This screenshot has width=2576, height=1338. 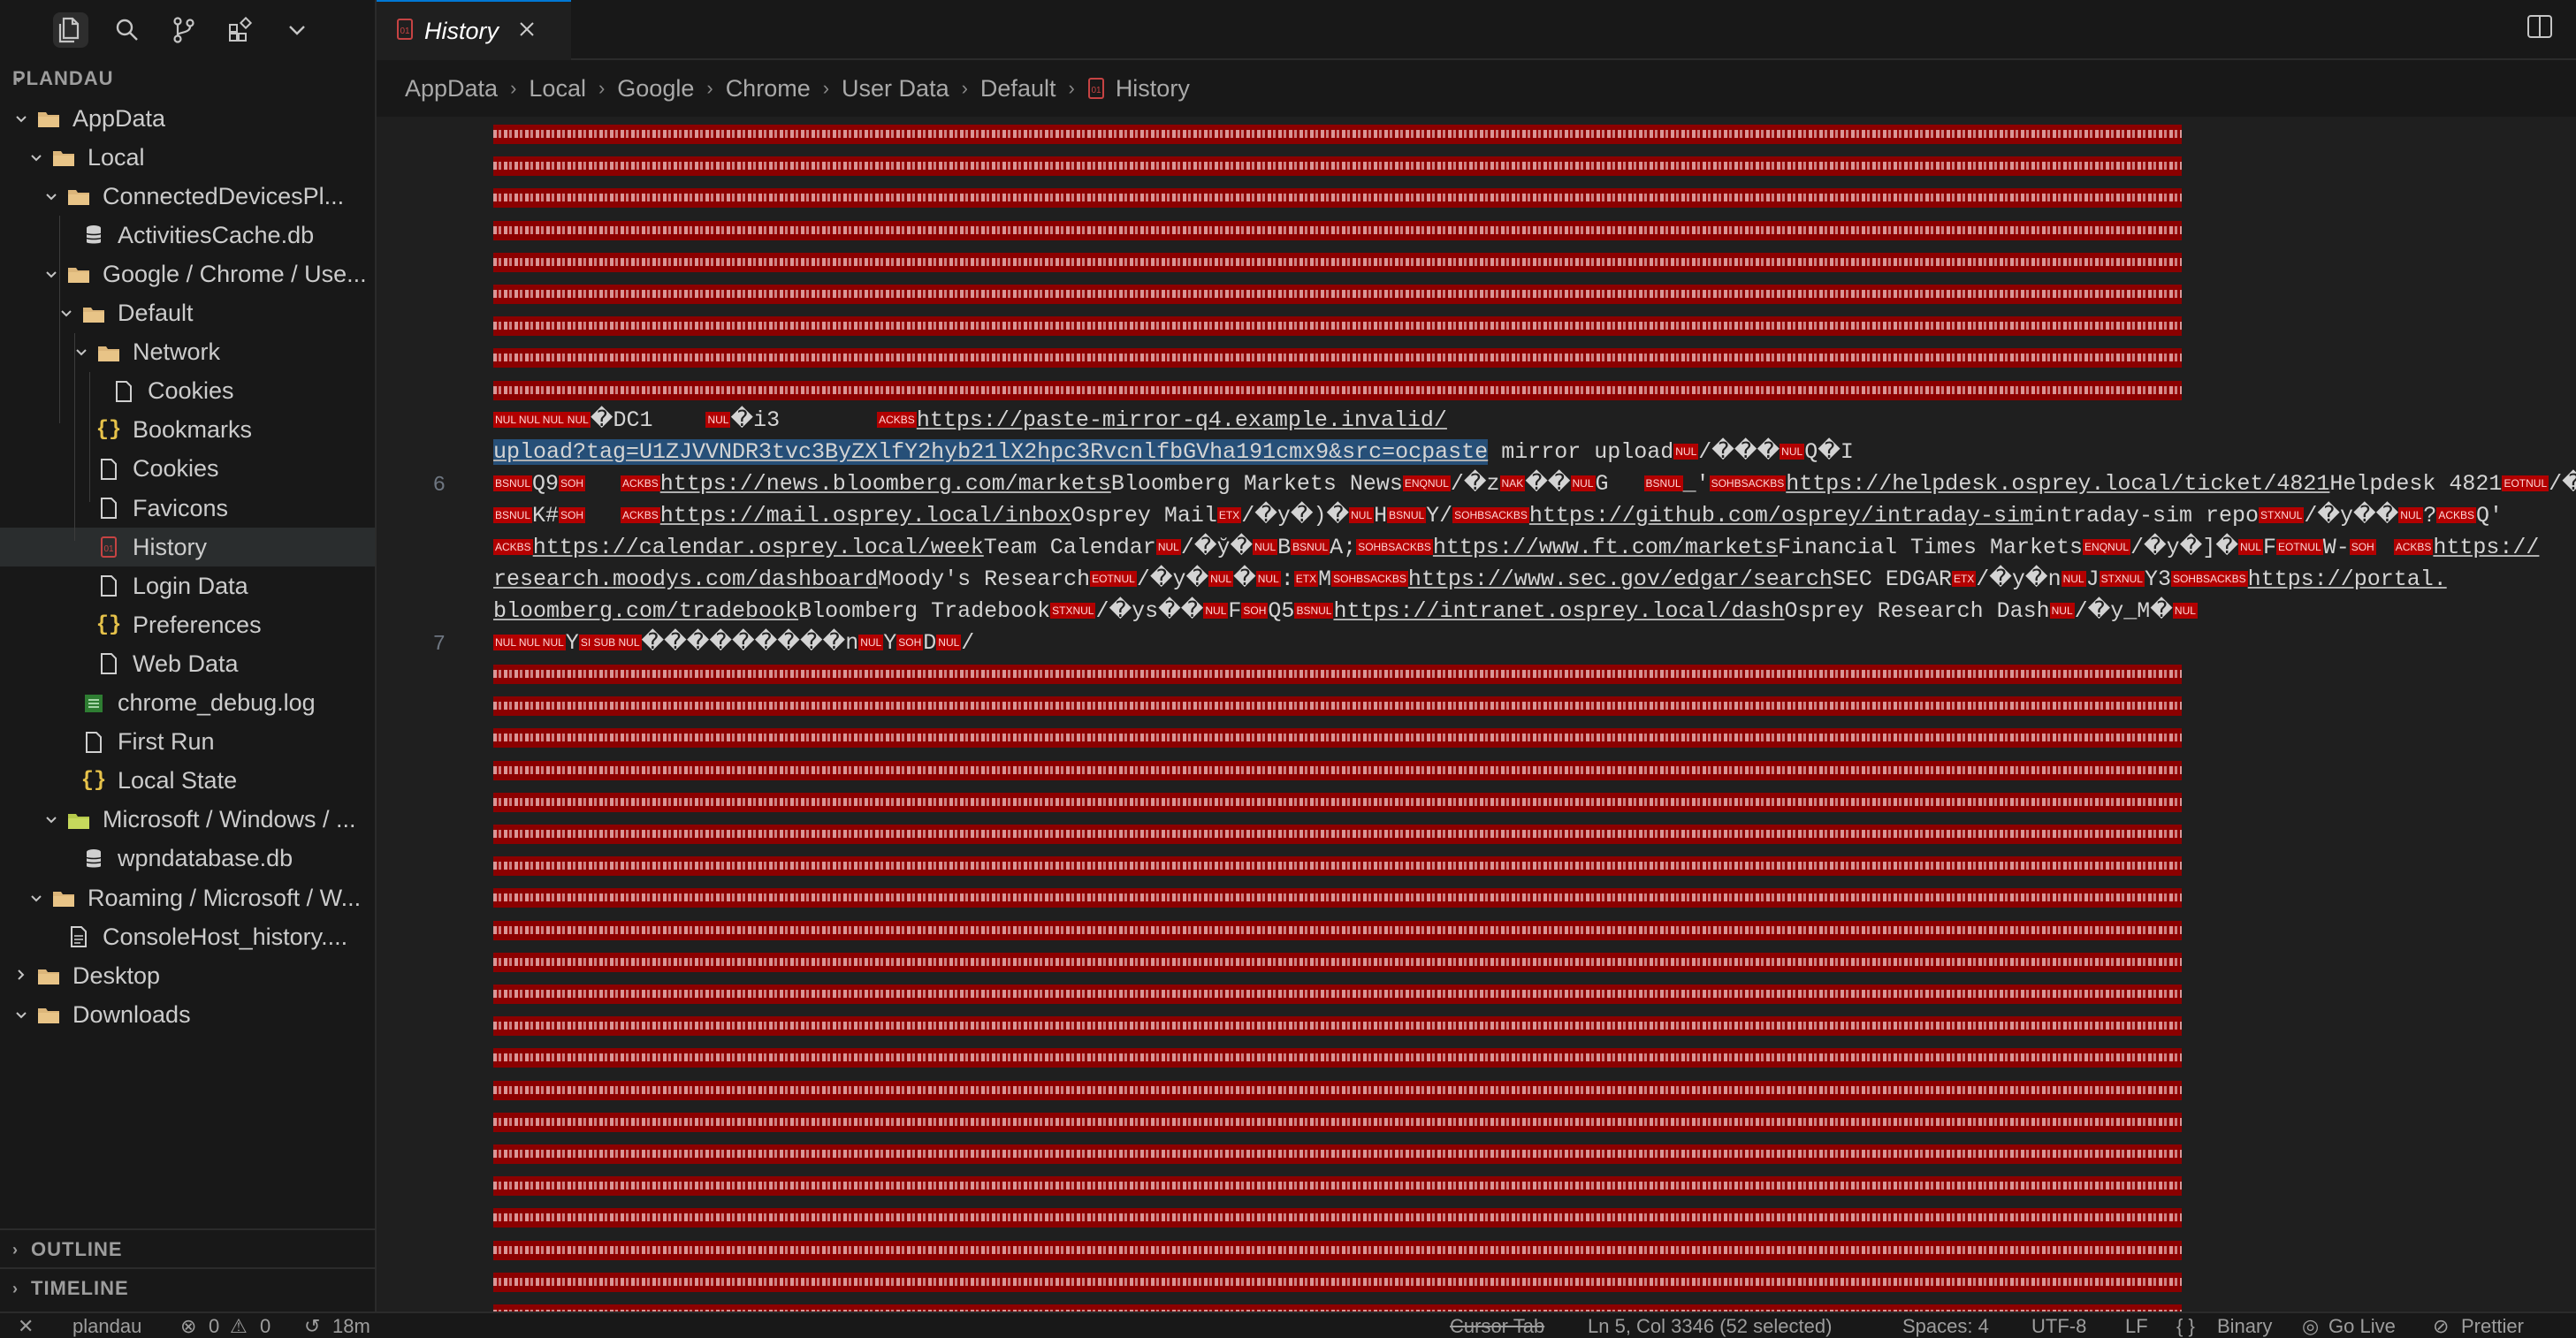 What do you see at coordinates (1284, 547) in the screenshot?
I see `code-text: B` at bounding box center [1284, 547].